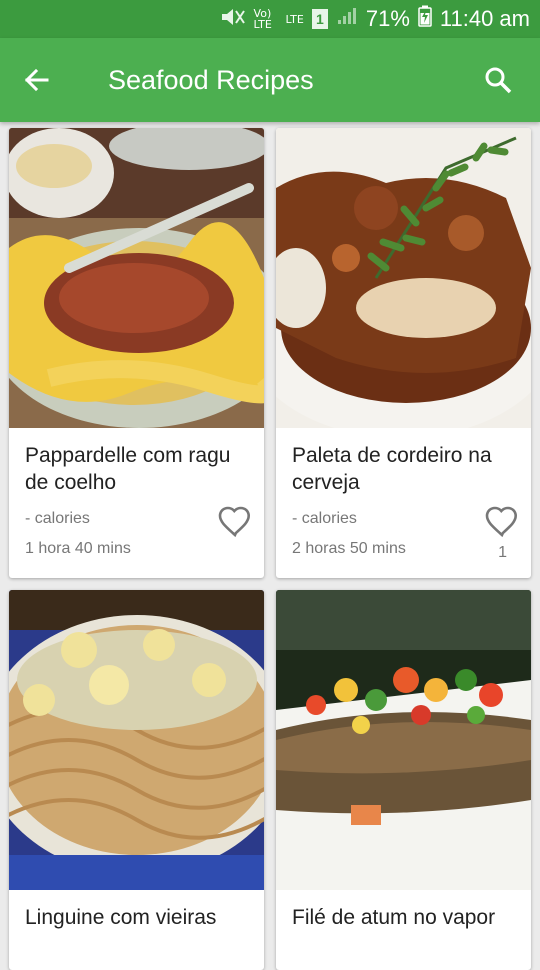 This screenshot has height=970, width=540. I want to click on like-count: 1, so click(502, 552).